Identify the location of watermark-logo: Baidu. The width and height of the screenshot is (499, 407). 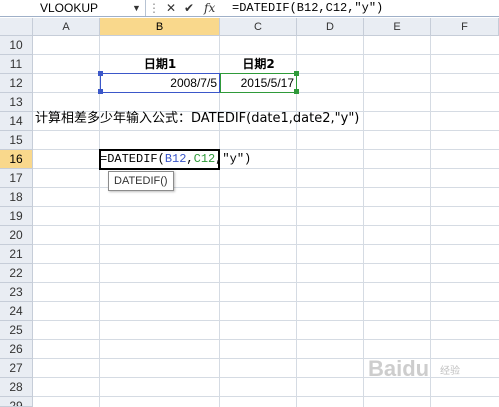
(399, 368).